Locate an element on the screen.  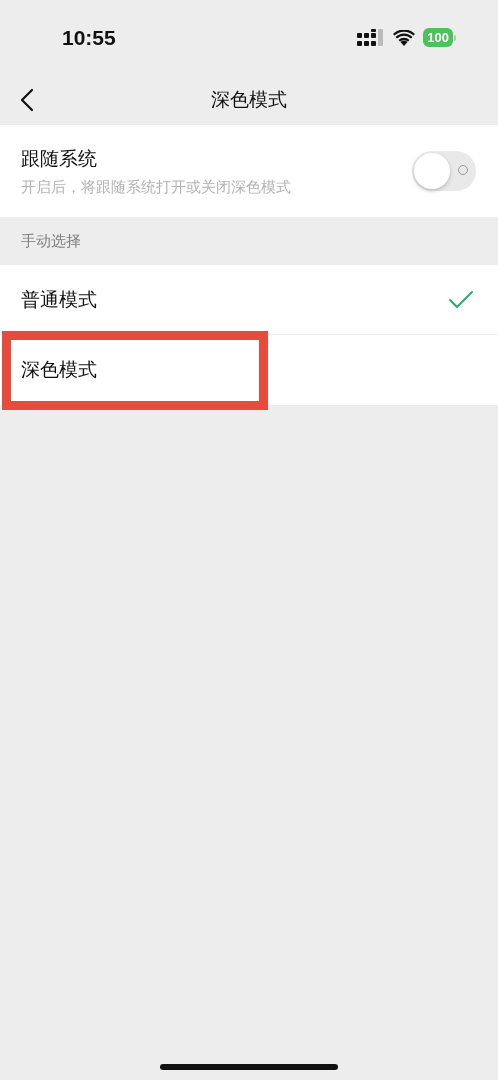
option-label: 普通模式 is located at coordinates (59, 299).